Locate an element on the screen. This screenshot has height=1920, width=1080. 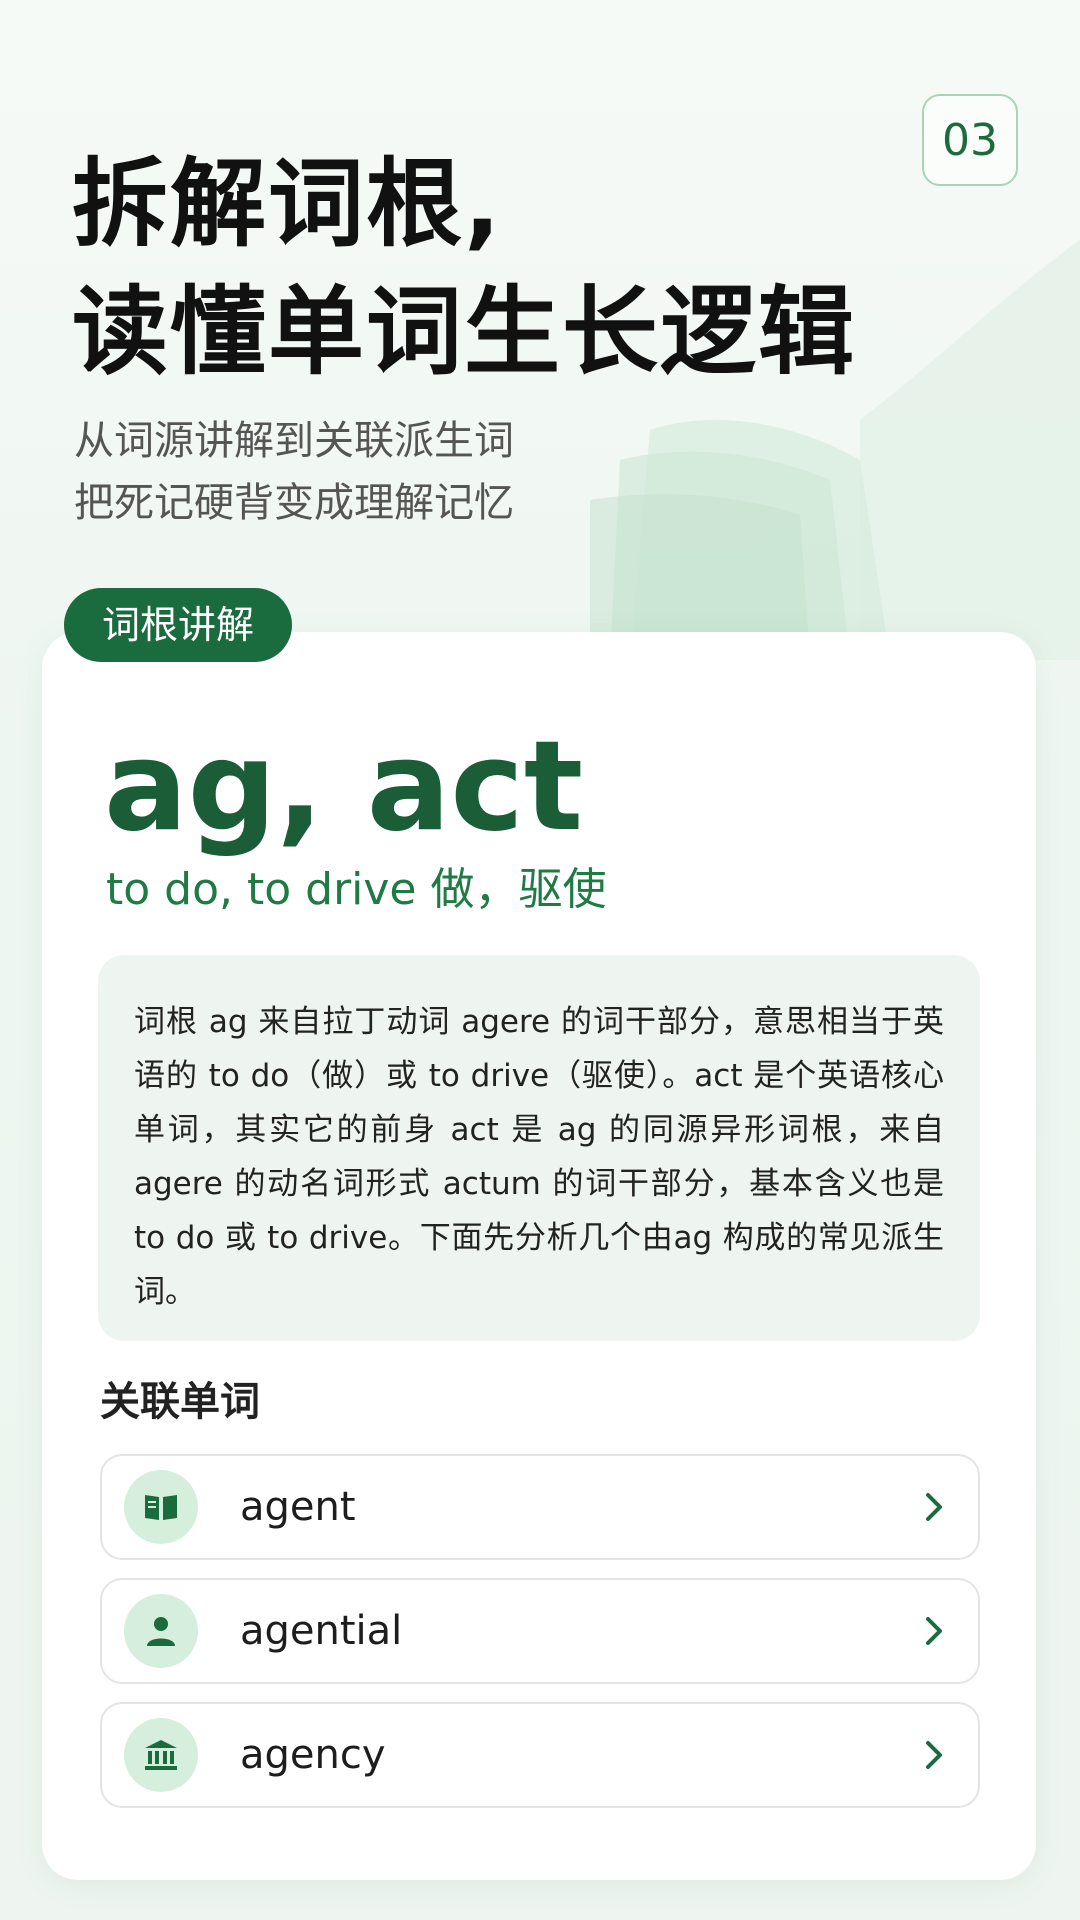
headline-line-1: 拆解词根, is located at coordinates (287, 204).